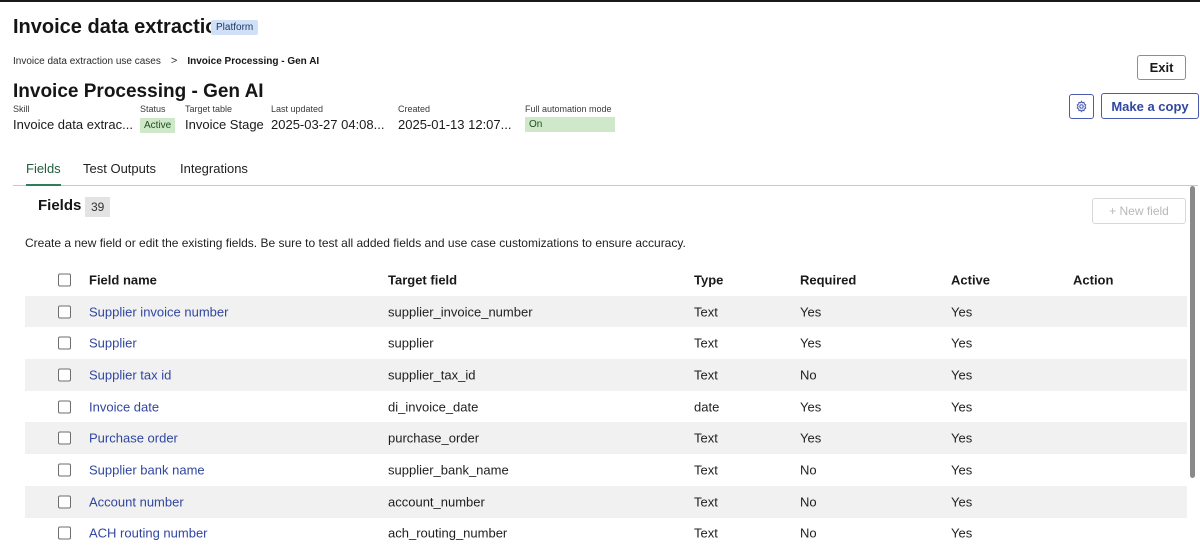  Describe the element at coordinates (136, 501) in the screenshot. I see `field-name-link: Account number` at that location.